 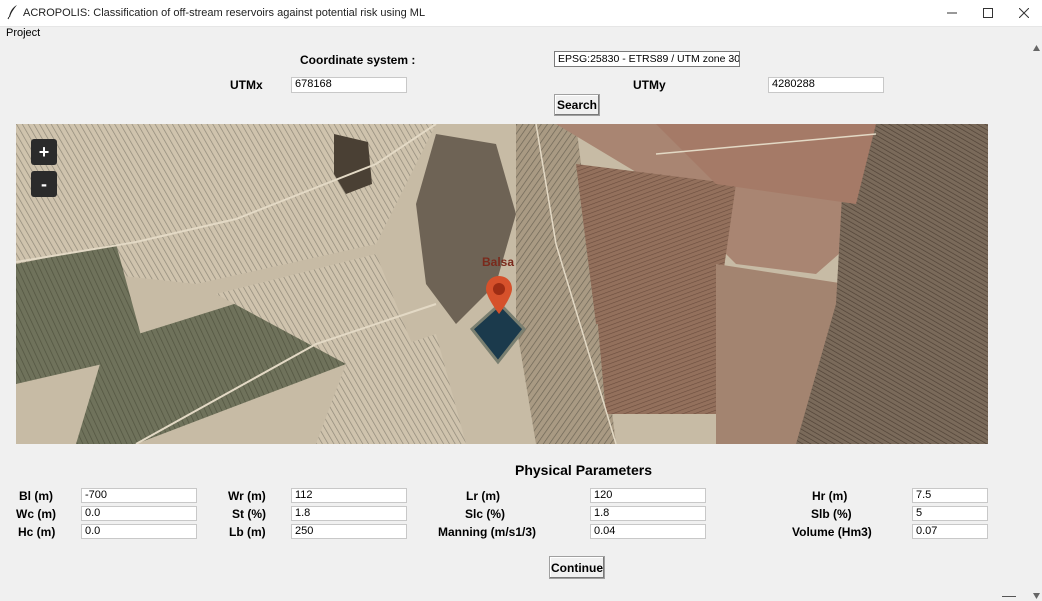 What do you see at coordinates (950, 495) in the screenshot?
I see `hr-input: 7.5` at bounding box center [950, 495].